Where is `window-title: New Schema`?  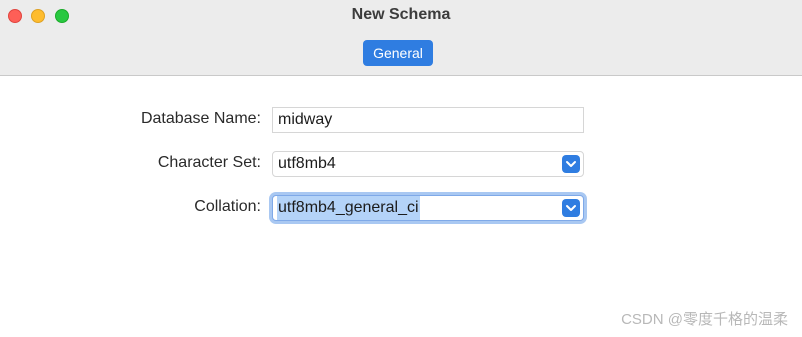 window-title: New Schema is located at coordinates (401, 14).